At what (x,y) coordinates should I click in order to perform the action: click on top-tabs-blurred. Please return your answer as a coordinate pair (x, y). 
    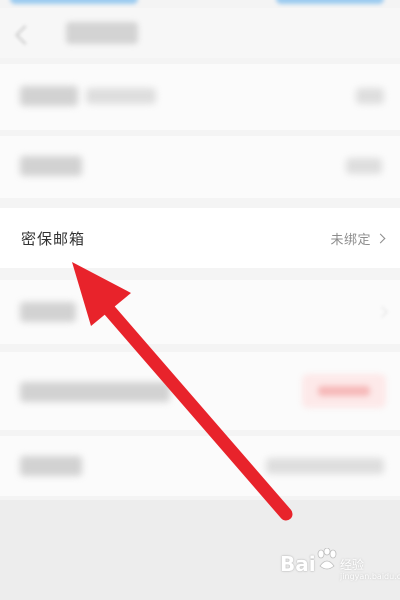
    Looking at the image, I should click on (200, 4).